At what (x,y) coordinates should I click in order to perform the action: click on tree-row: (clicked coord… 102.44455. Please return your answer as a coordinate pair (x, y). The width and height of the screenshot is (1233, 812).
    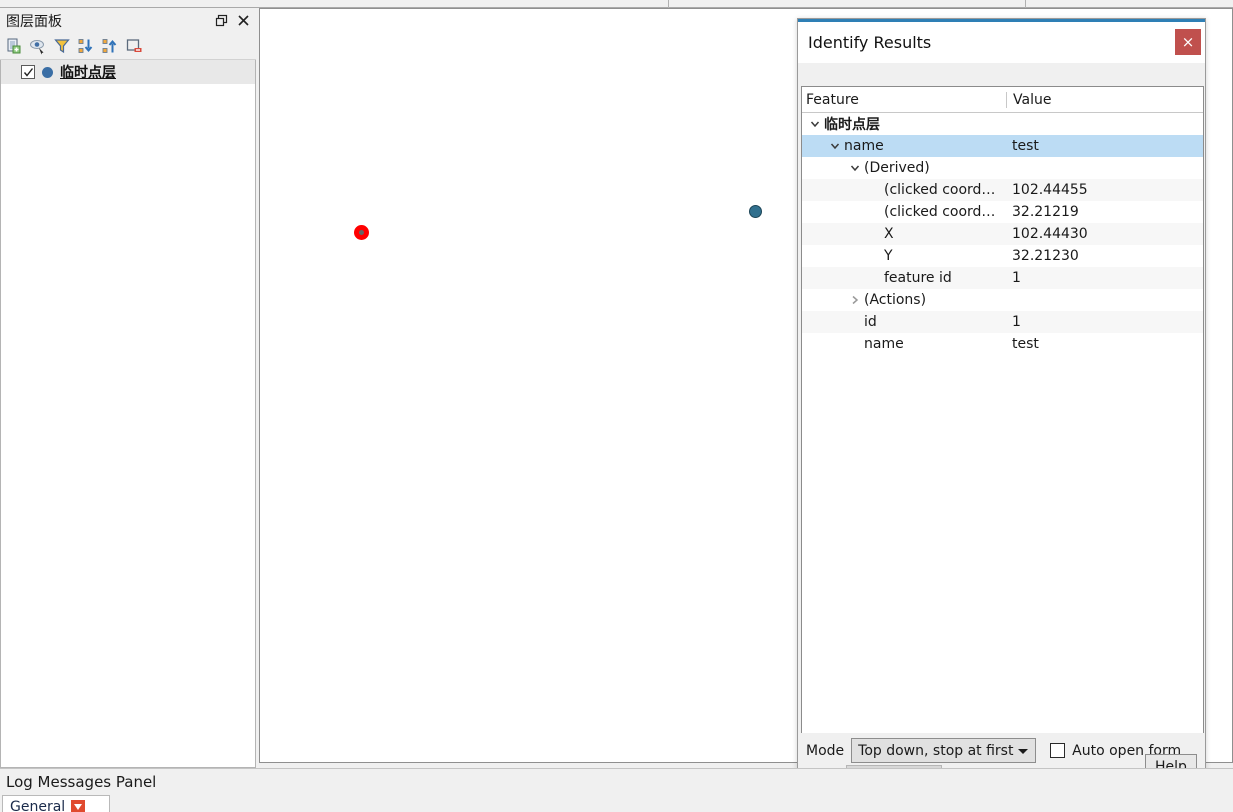
    Looking at the image, I should click on (1002, 190).